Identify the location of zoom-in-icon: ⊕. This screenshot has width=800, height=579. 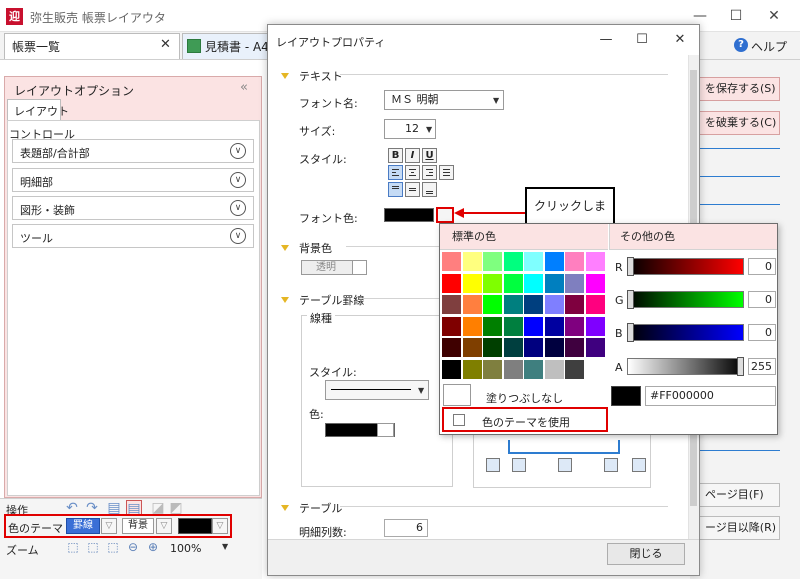
(153, 547).